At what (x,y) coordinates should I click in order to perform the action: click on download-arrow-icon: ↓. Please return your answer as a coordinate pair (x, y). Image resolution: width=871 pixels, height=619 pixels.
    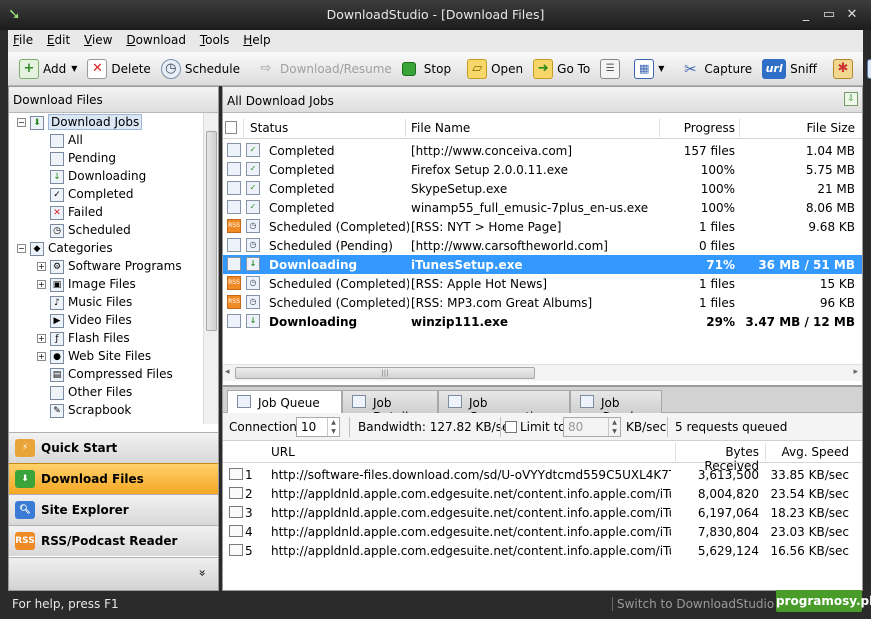
    Looking at the image, I should click on (57, 176).